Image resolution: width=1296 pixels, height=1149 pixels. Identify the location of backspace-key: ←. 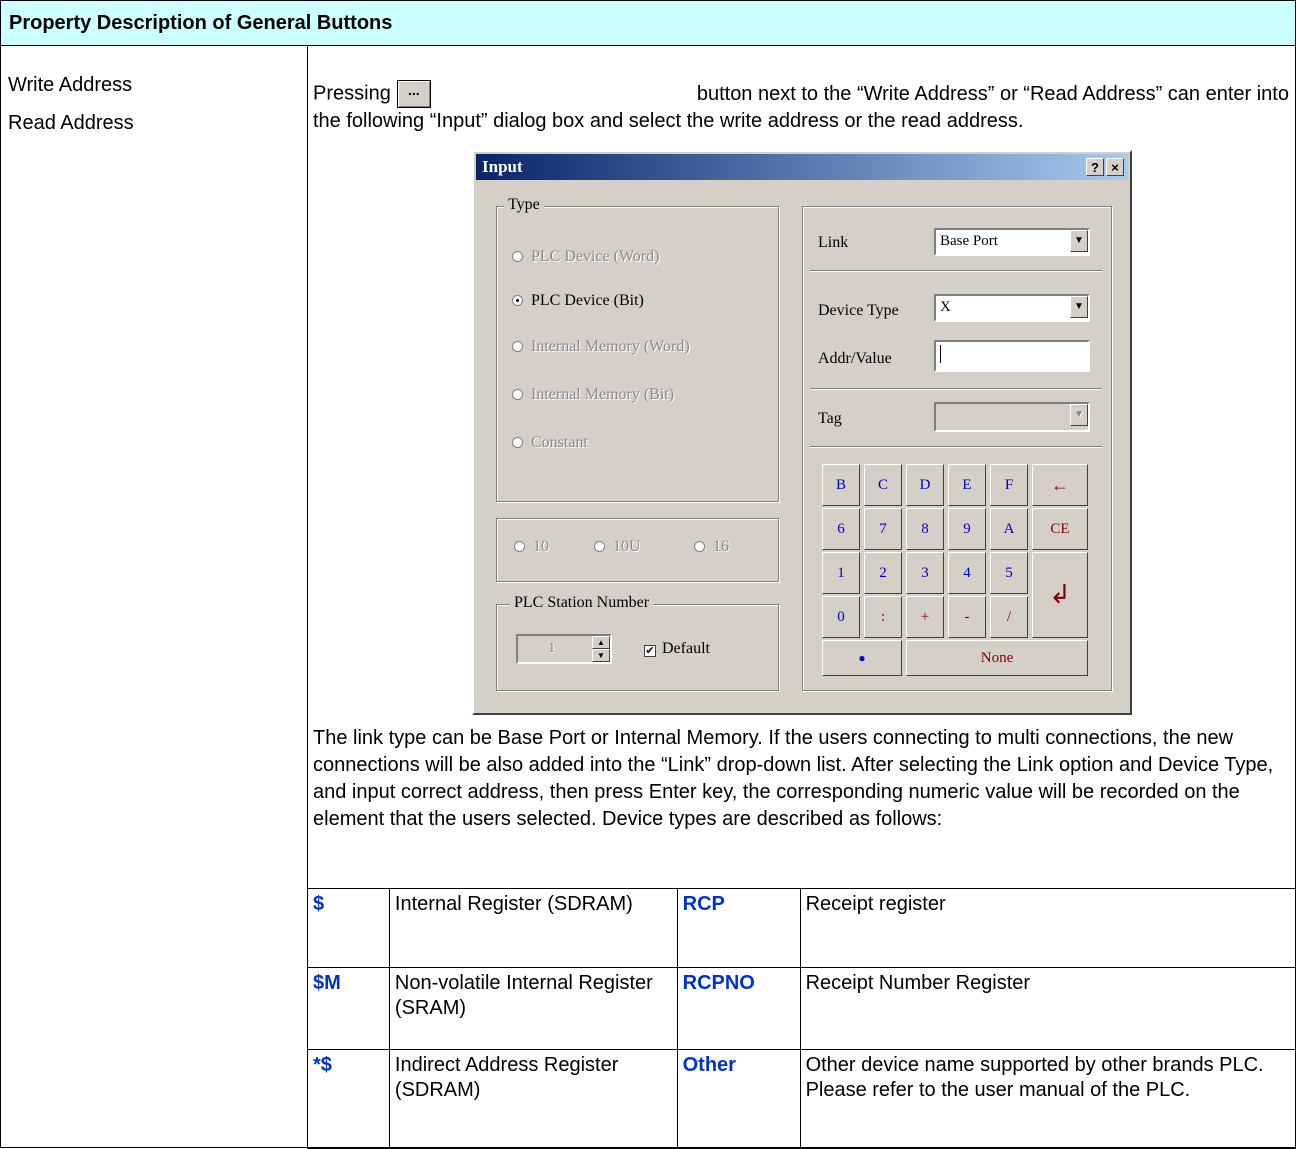
(1060, 485).